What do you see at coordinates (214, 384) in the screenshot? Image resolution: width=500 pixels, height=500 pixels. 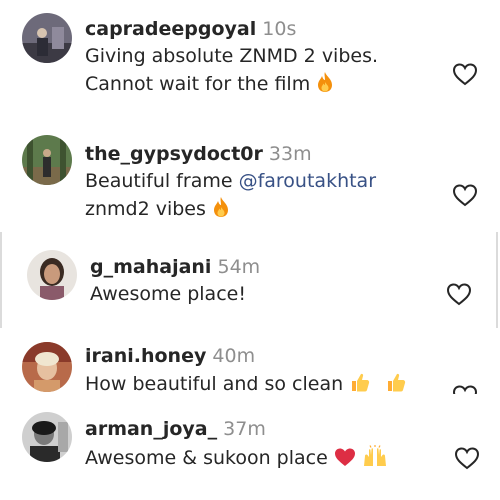 I see `comment-line-text: How beautiful and so clean` at bounding box center [214, 384].